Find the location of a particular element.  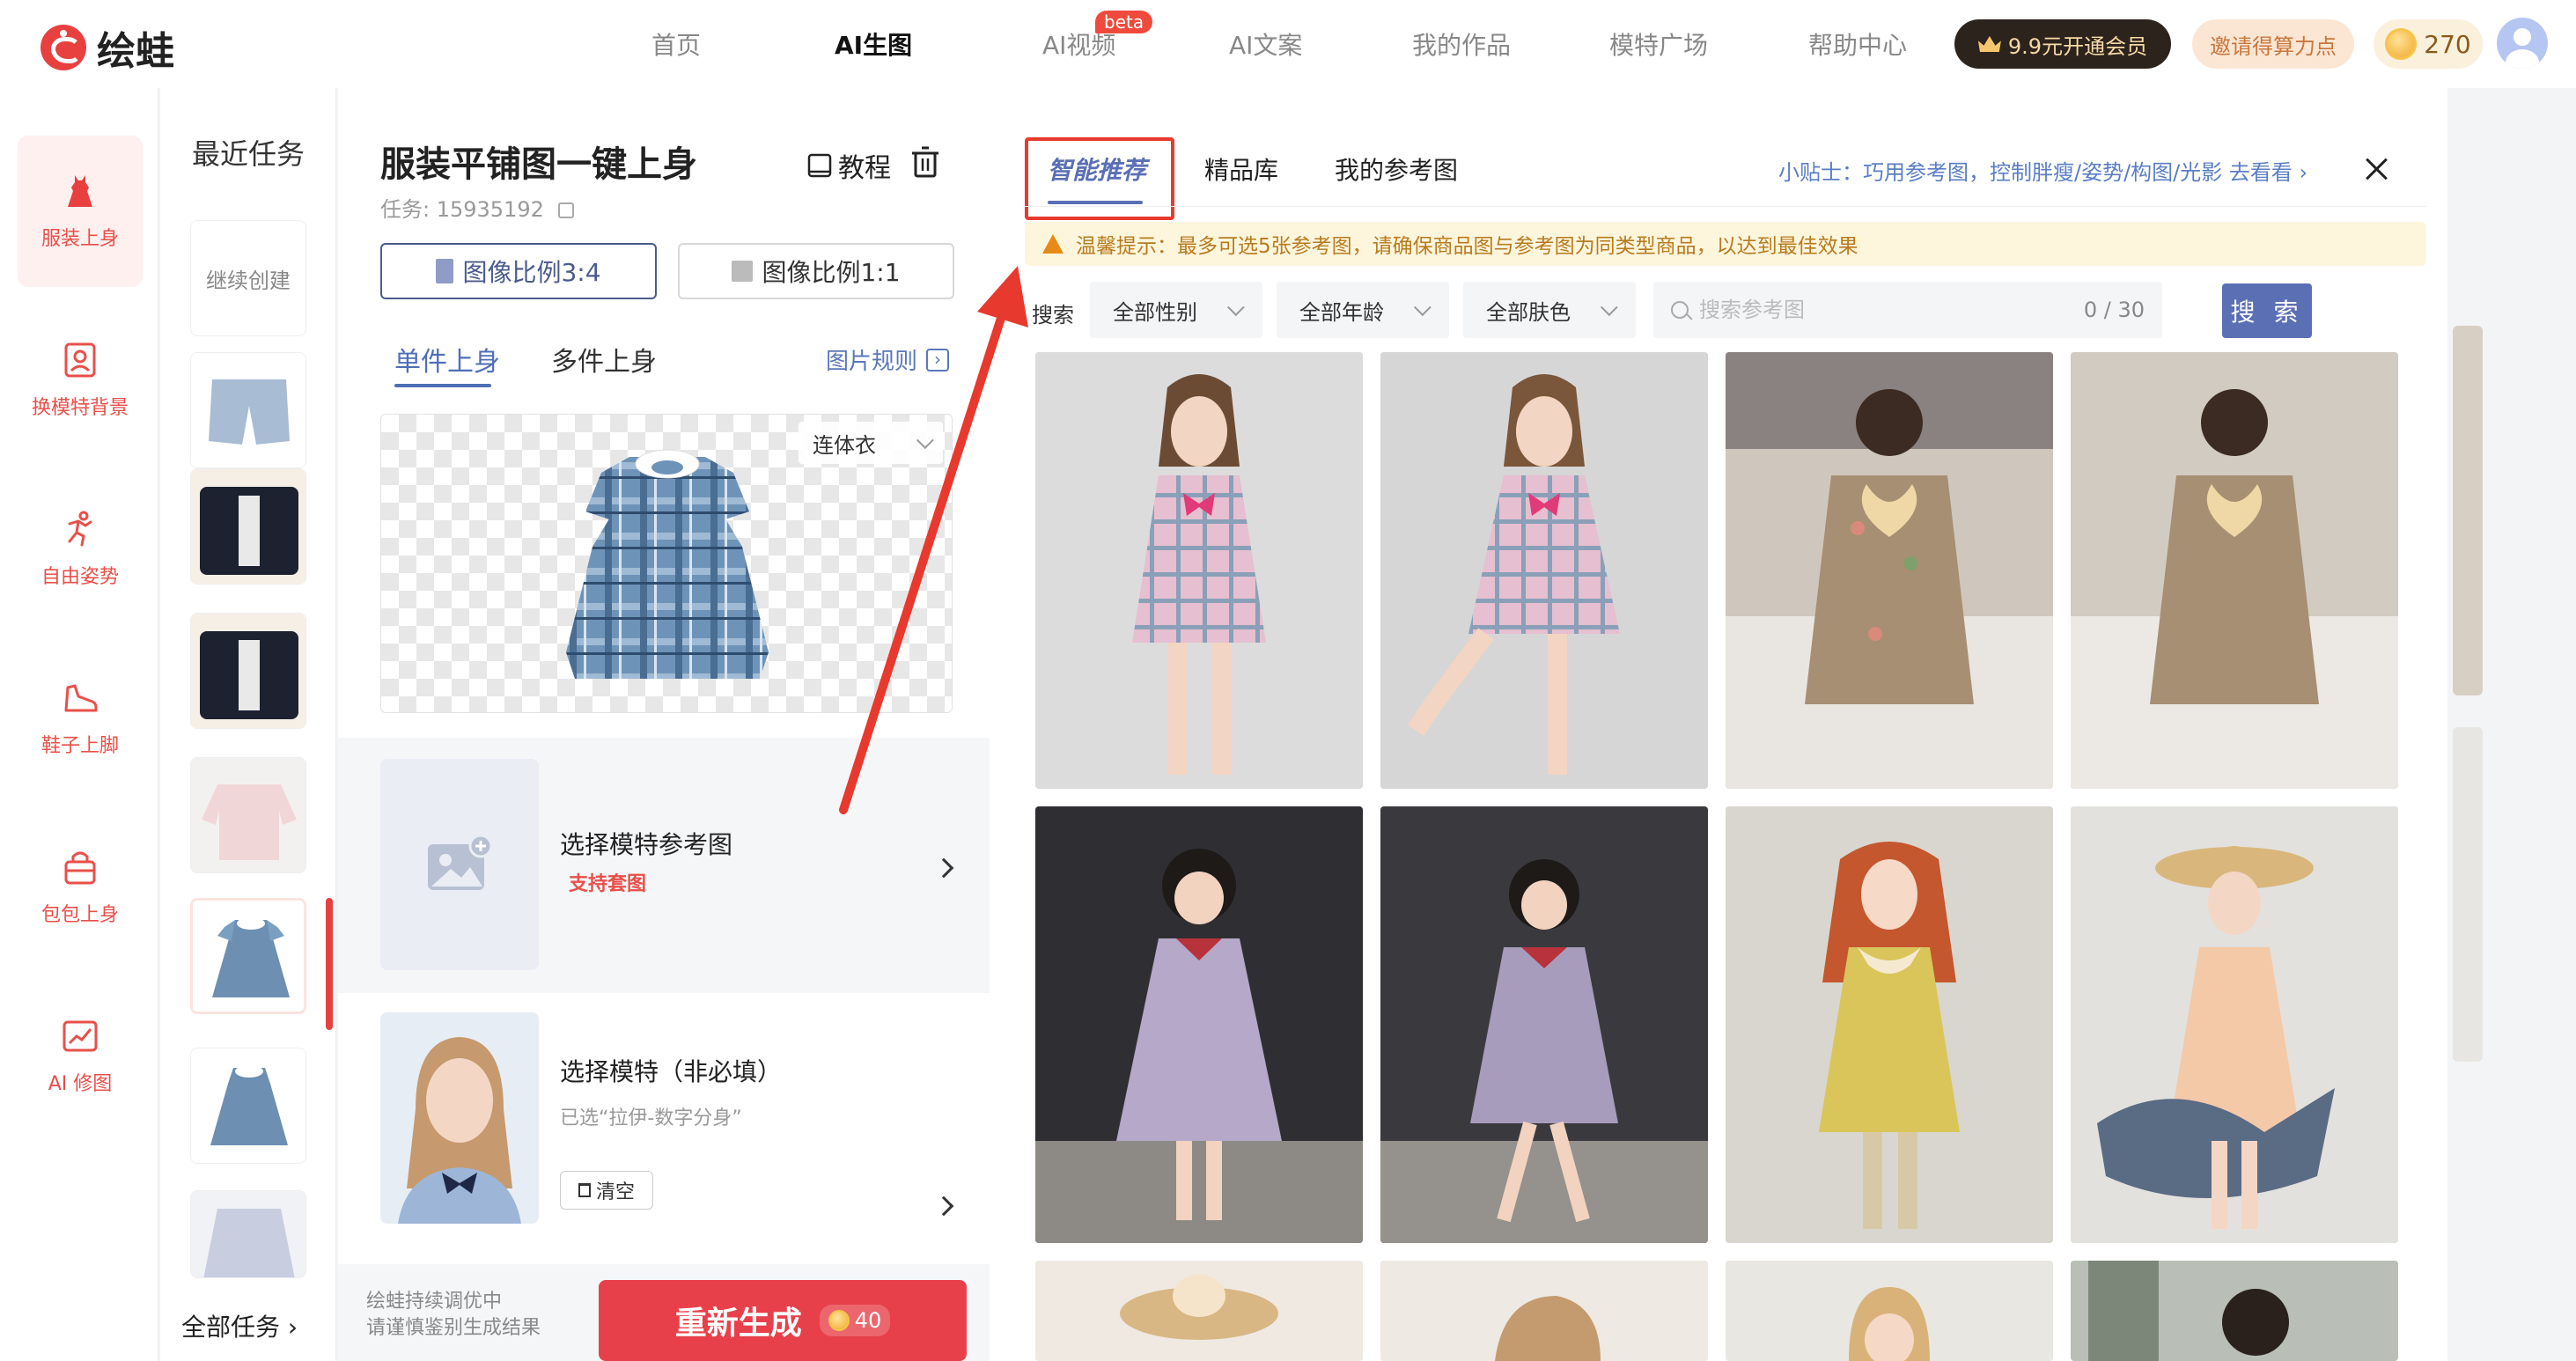

tip-text: 小贴士：巧用参考图，控制胖瘦/姿势/构图/光影 去看看 is located at coordinates (2035, 172).